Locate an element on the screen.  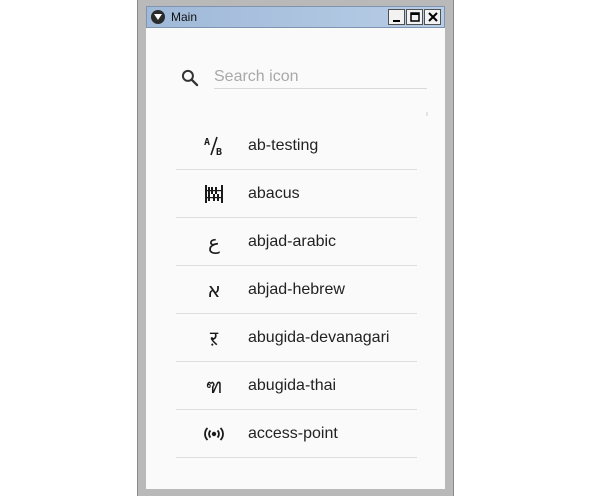
item-label: abjad-arabic is located at coordinates (292, 241).